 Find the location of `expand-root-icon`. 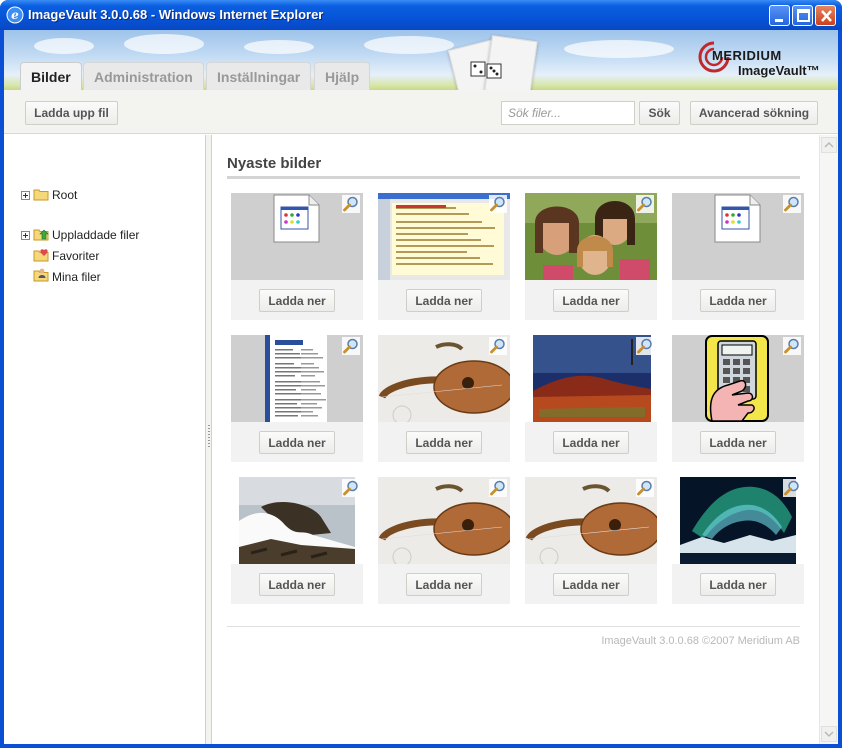

expand-root-icon is located at coordinates (25, 195).